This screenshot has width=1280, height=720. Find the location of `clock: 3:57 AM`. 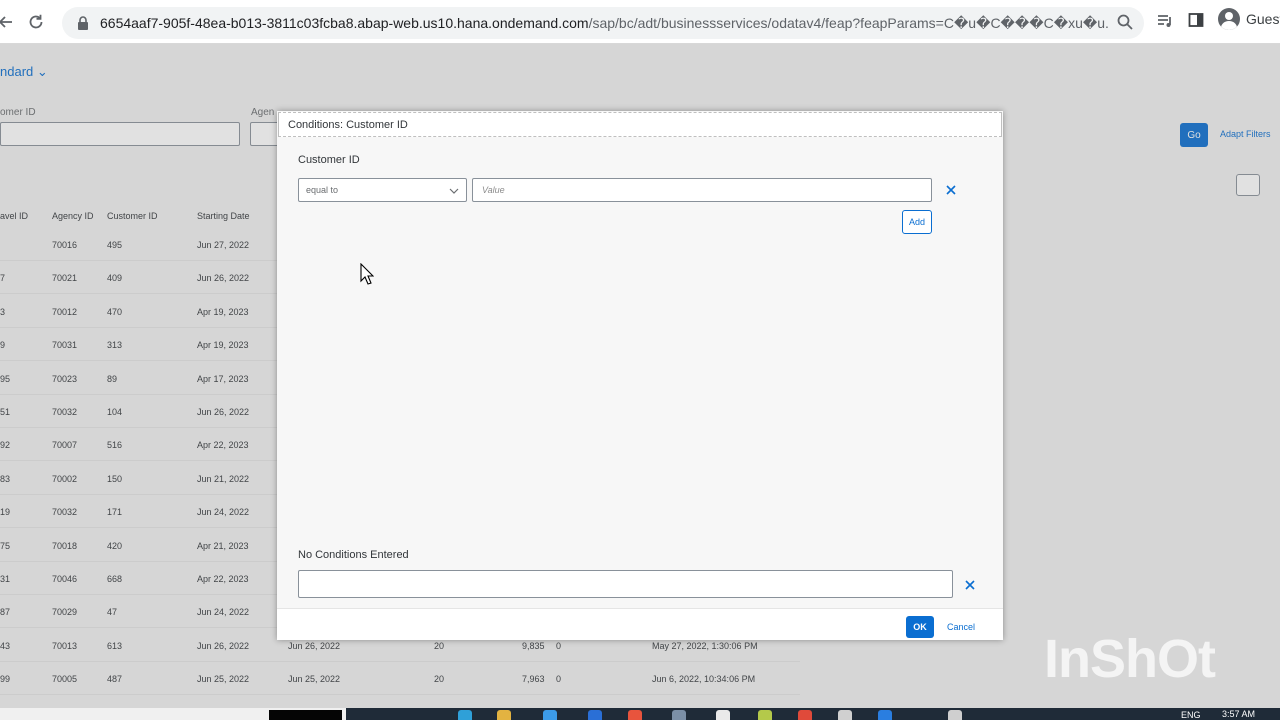

clock: 3:57 AM is located at coordinates (1238, 714).